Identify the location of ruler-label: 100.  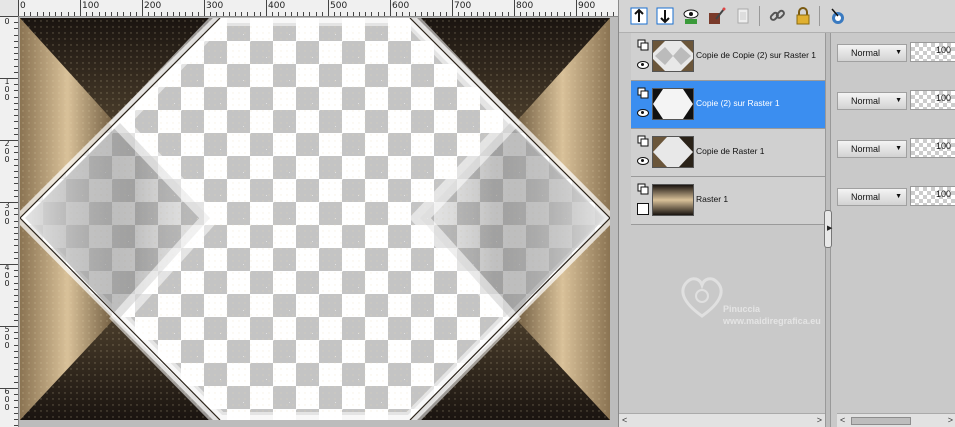
(91, 6).